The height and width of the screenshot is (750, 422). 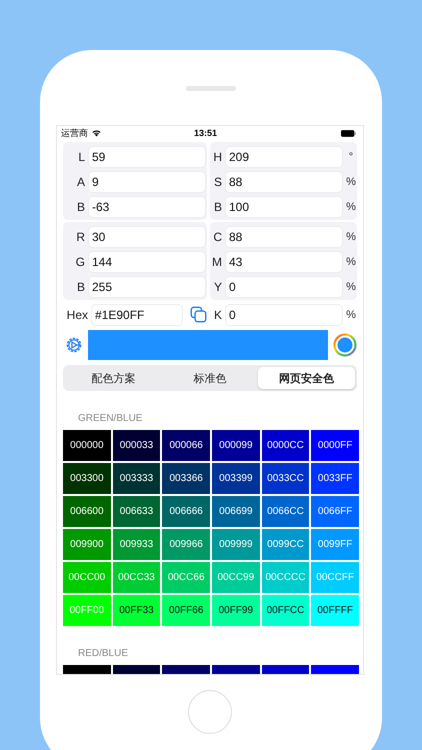 What do you see at coordinates (236, 511) in the screenshot?
I see `color-swatch: 006699` at bounding box center [236, 511].